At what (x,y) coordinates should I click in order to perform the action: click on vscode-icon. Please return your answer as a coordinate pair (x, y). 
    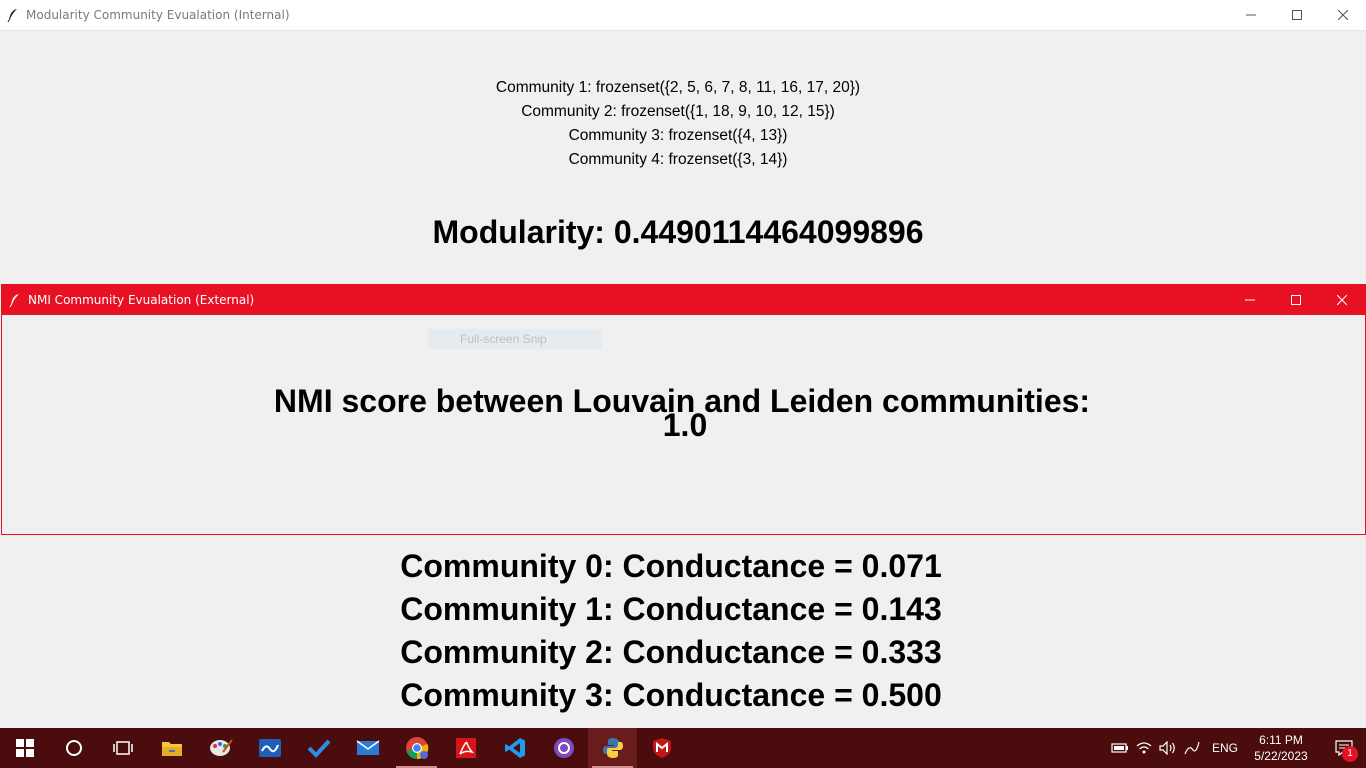
    Looking at the image, I should click on (514, 748).